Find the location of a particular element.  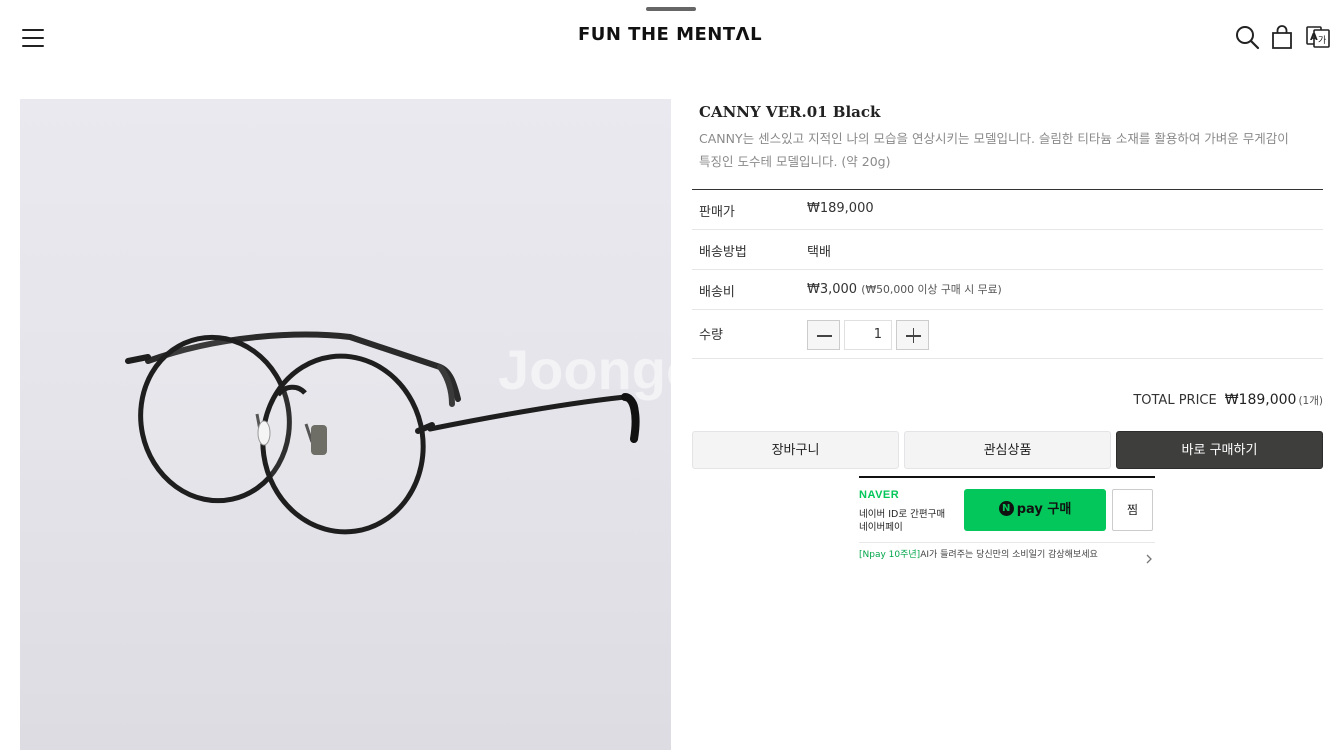

naver-n-icon: N is located at coordinates (1006, 508).